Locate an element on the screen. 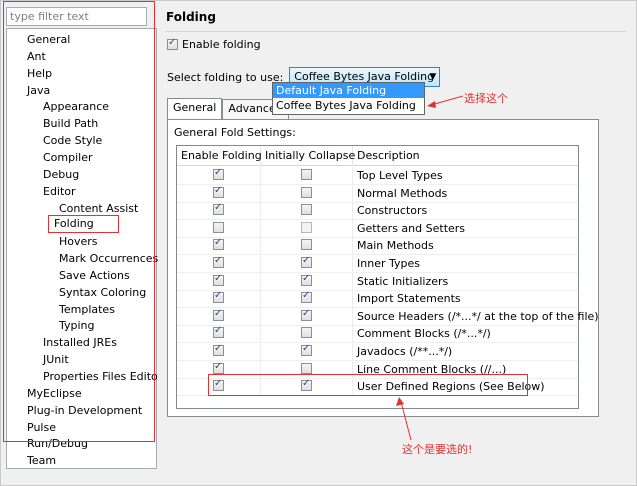 The height and width of the screenshot is (486, 637). tree-item-content-assist: Content Assist is located at coordinates (98, 208).